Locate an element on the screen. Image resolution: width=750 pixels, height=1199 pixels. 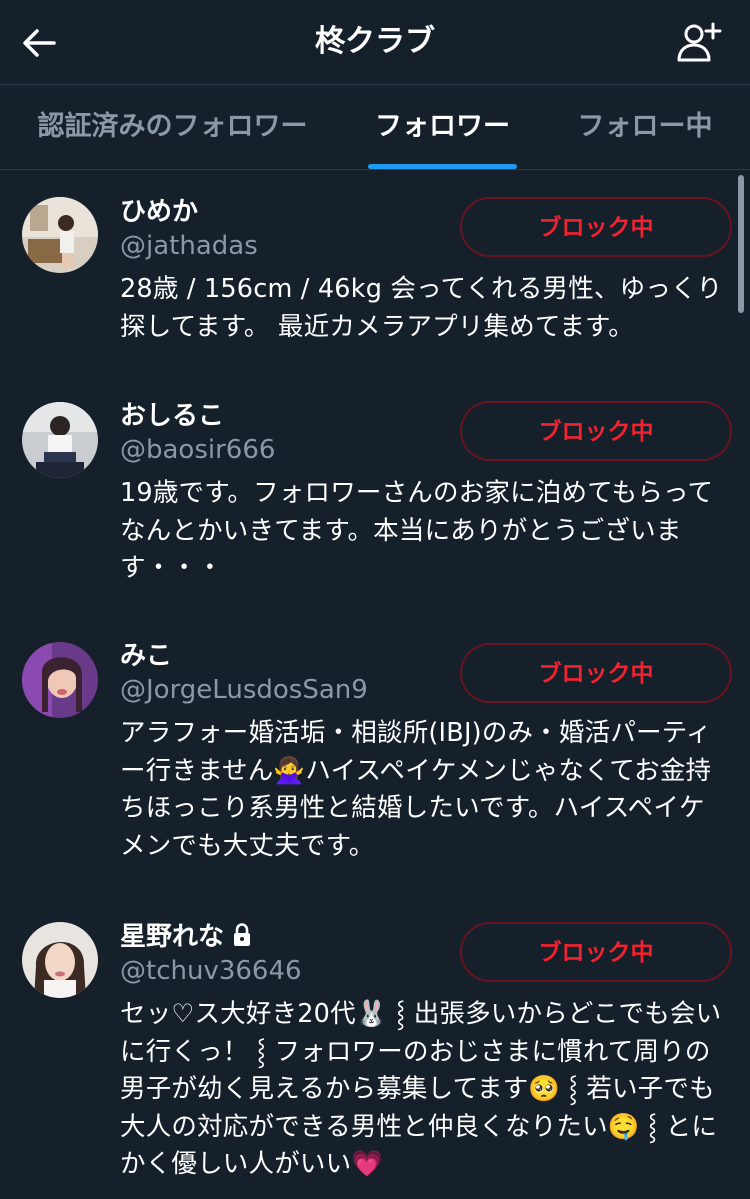
user-handle: @JorgeLusdosSan9 is located at coordinates (244, 690).